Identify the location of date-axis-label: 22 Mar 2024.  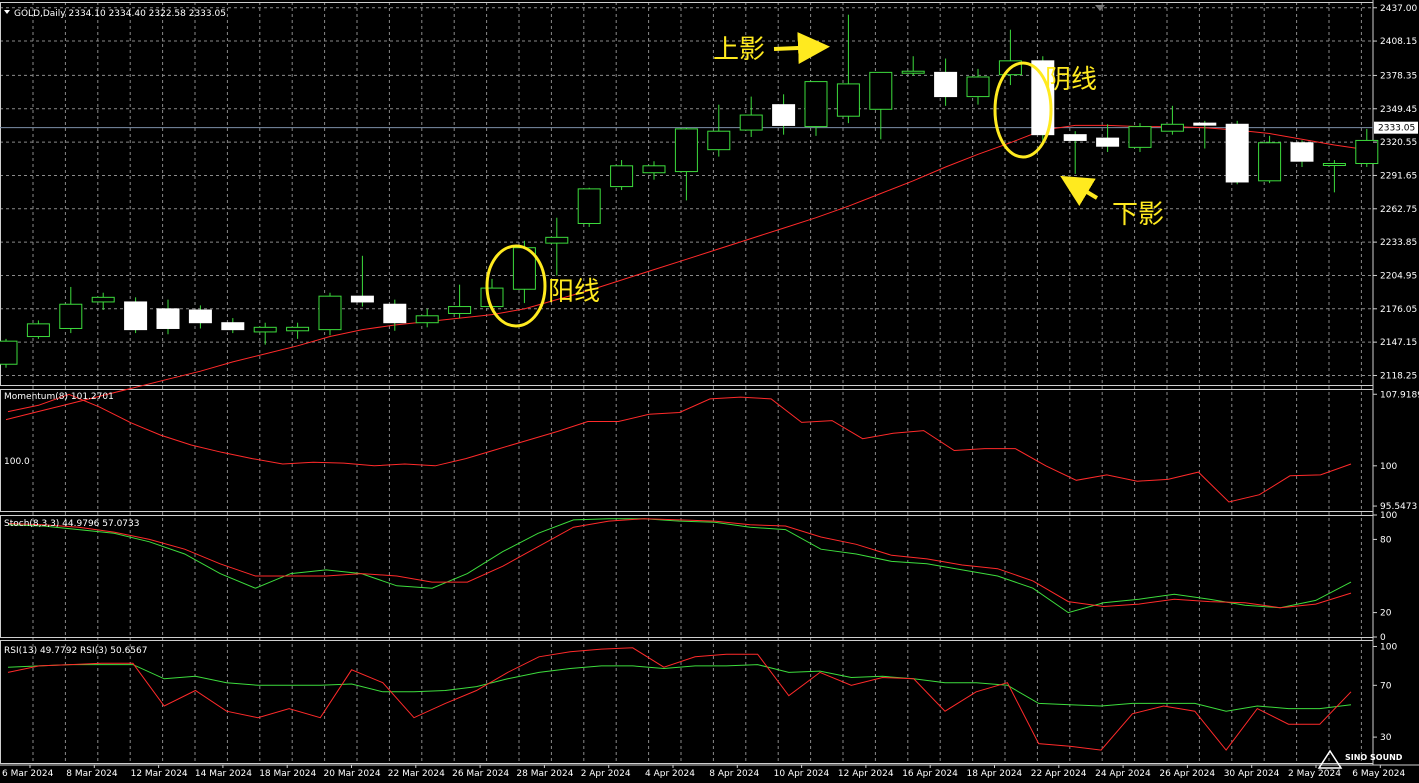
(416, 774).